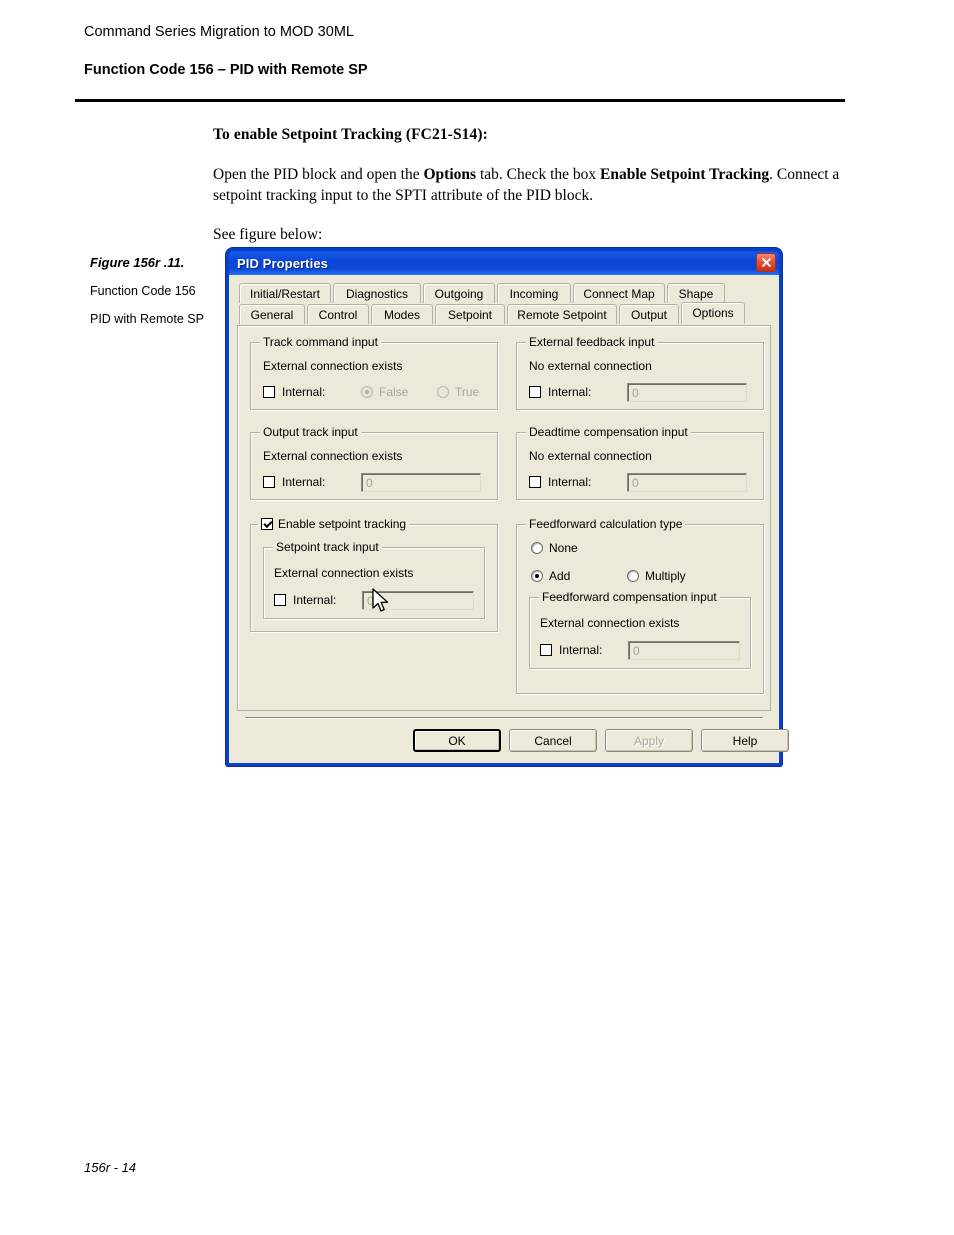  I want to click on tab-connect-map: Connect Map, so click(619, 293).